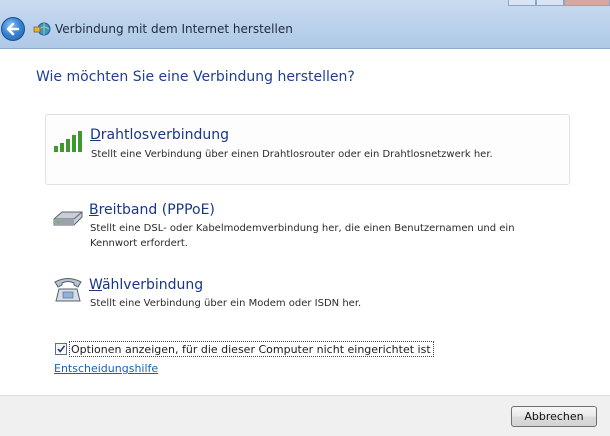 The width and height of the screenshot is (610, 436). I want to click on back-arrow-icon, so click(13, 29).